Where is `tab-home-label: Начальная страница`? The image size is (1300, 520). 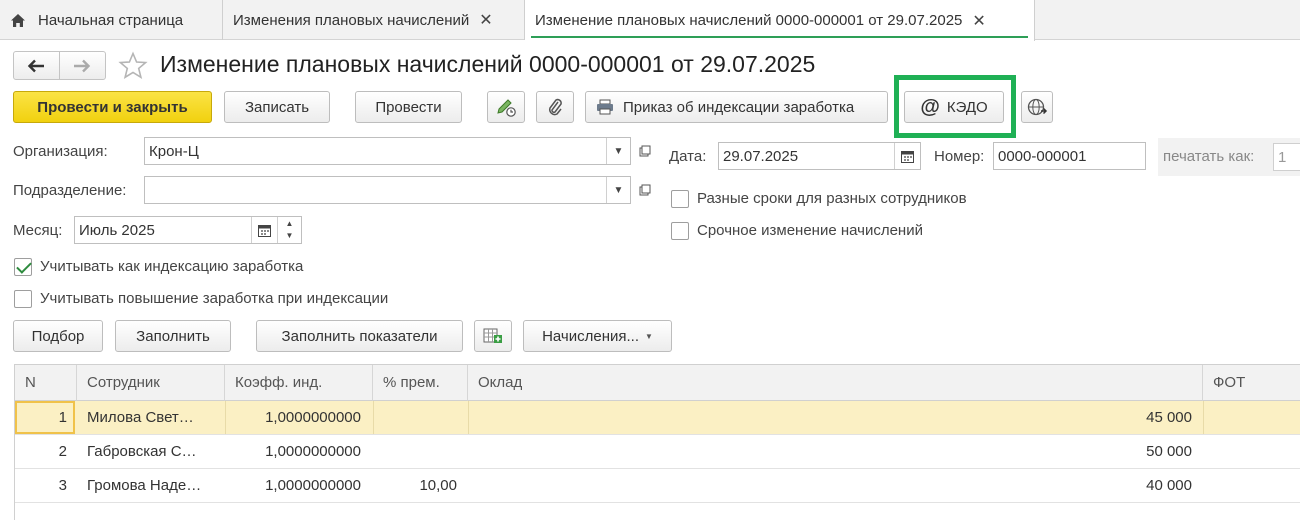
tab-home-label: Начальная страница is located at coordinates (111, 20).